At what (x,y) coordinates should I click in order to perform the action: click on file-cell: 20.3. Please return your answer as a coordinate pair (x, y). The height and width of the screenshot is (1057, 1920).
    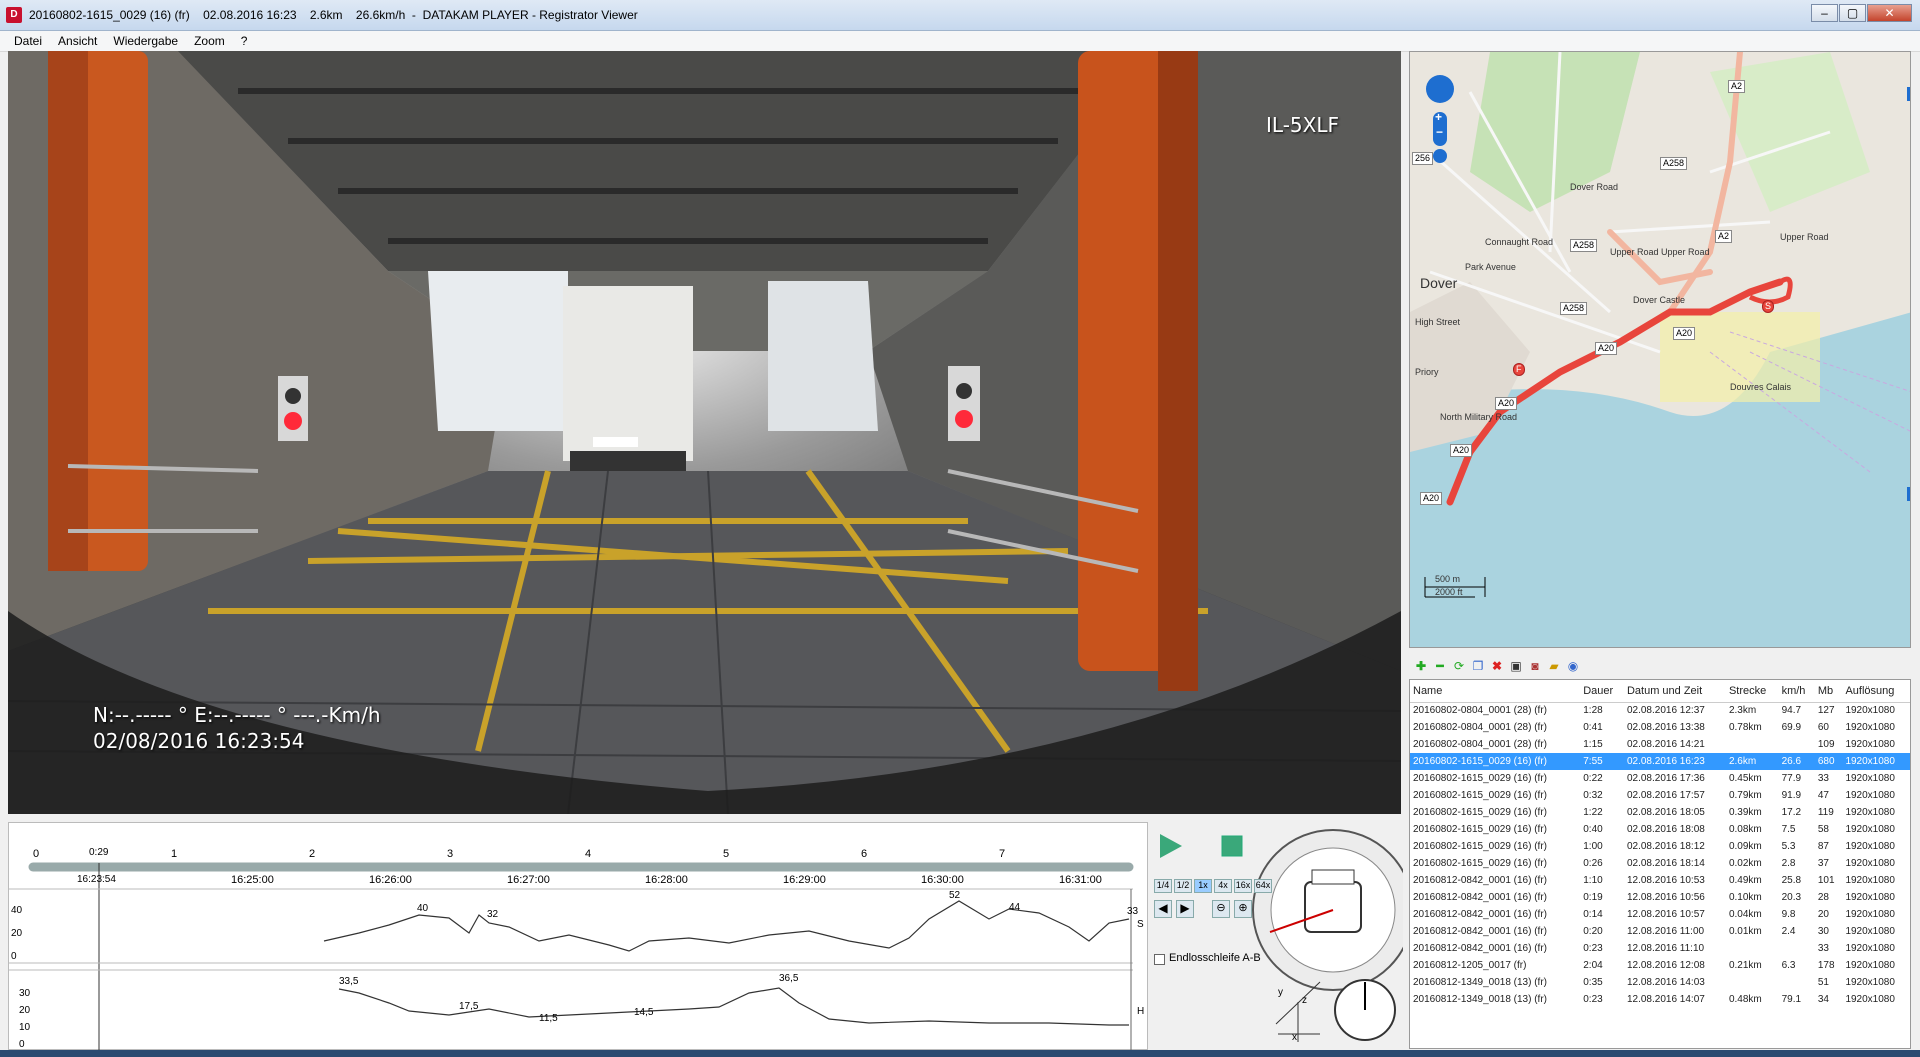
    Looking at the image, I should click on (1791, 897).